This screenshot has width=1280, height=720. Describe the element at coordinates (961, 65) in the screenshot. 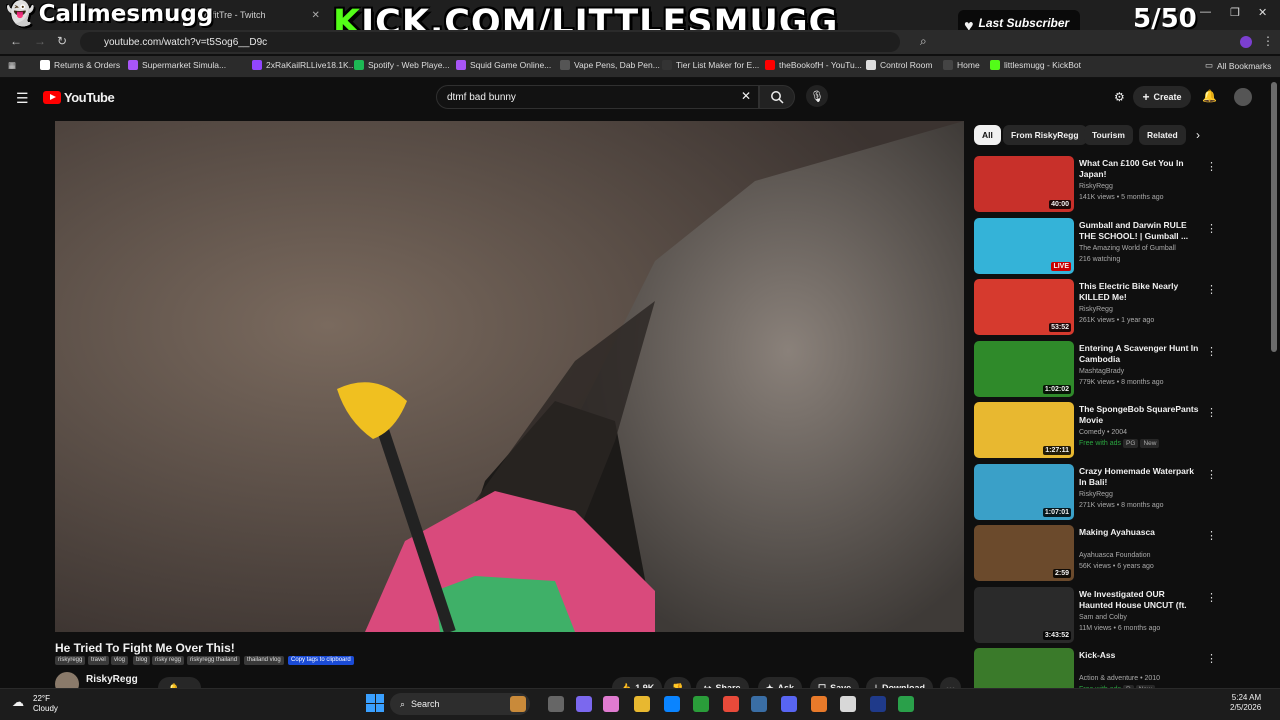

I see `bookmark-item: Home` at that location.